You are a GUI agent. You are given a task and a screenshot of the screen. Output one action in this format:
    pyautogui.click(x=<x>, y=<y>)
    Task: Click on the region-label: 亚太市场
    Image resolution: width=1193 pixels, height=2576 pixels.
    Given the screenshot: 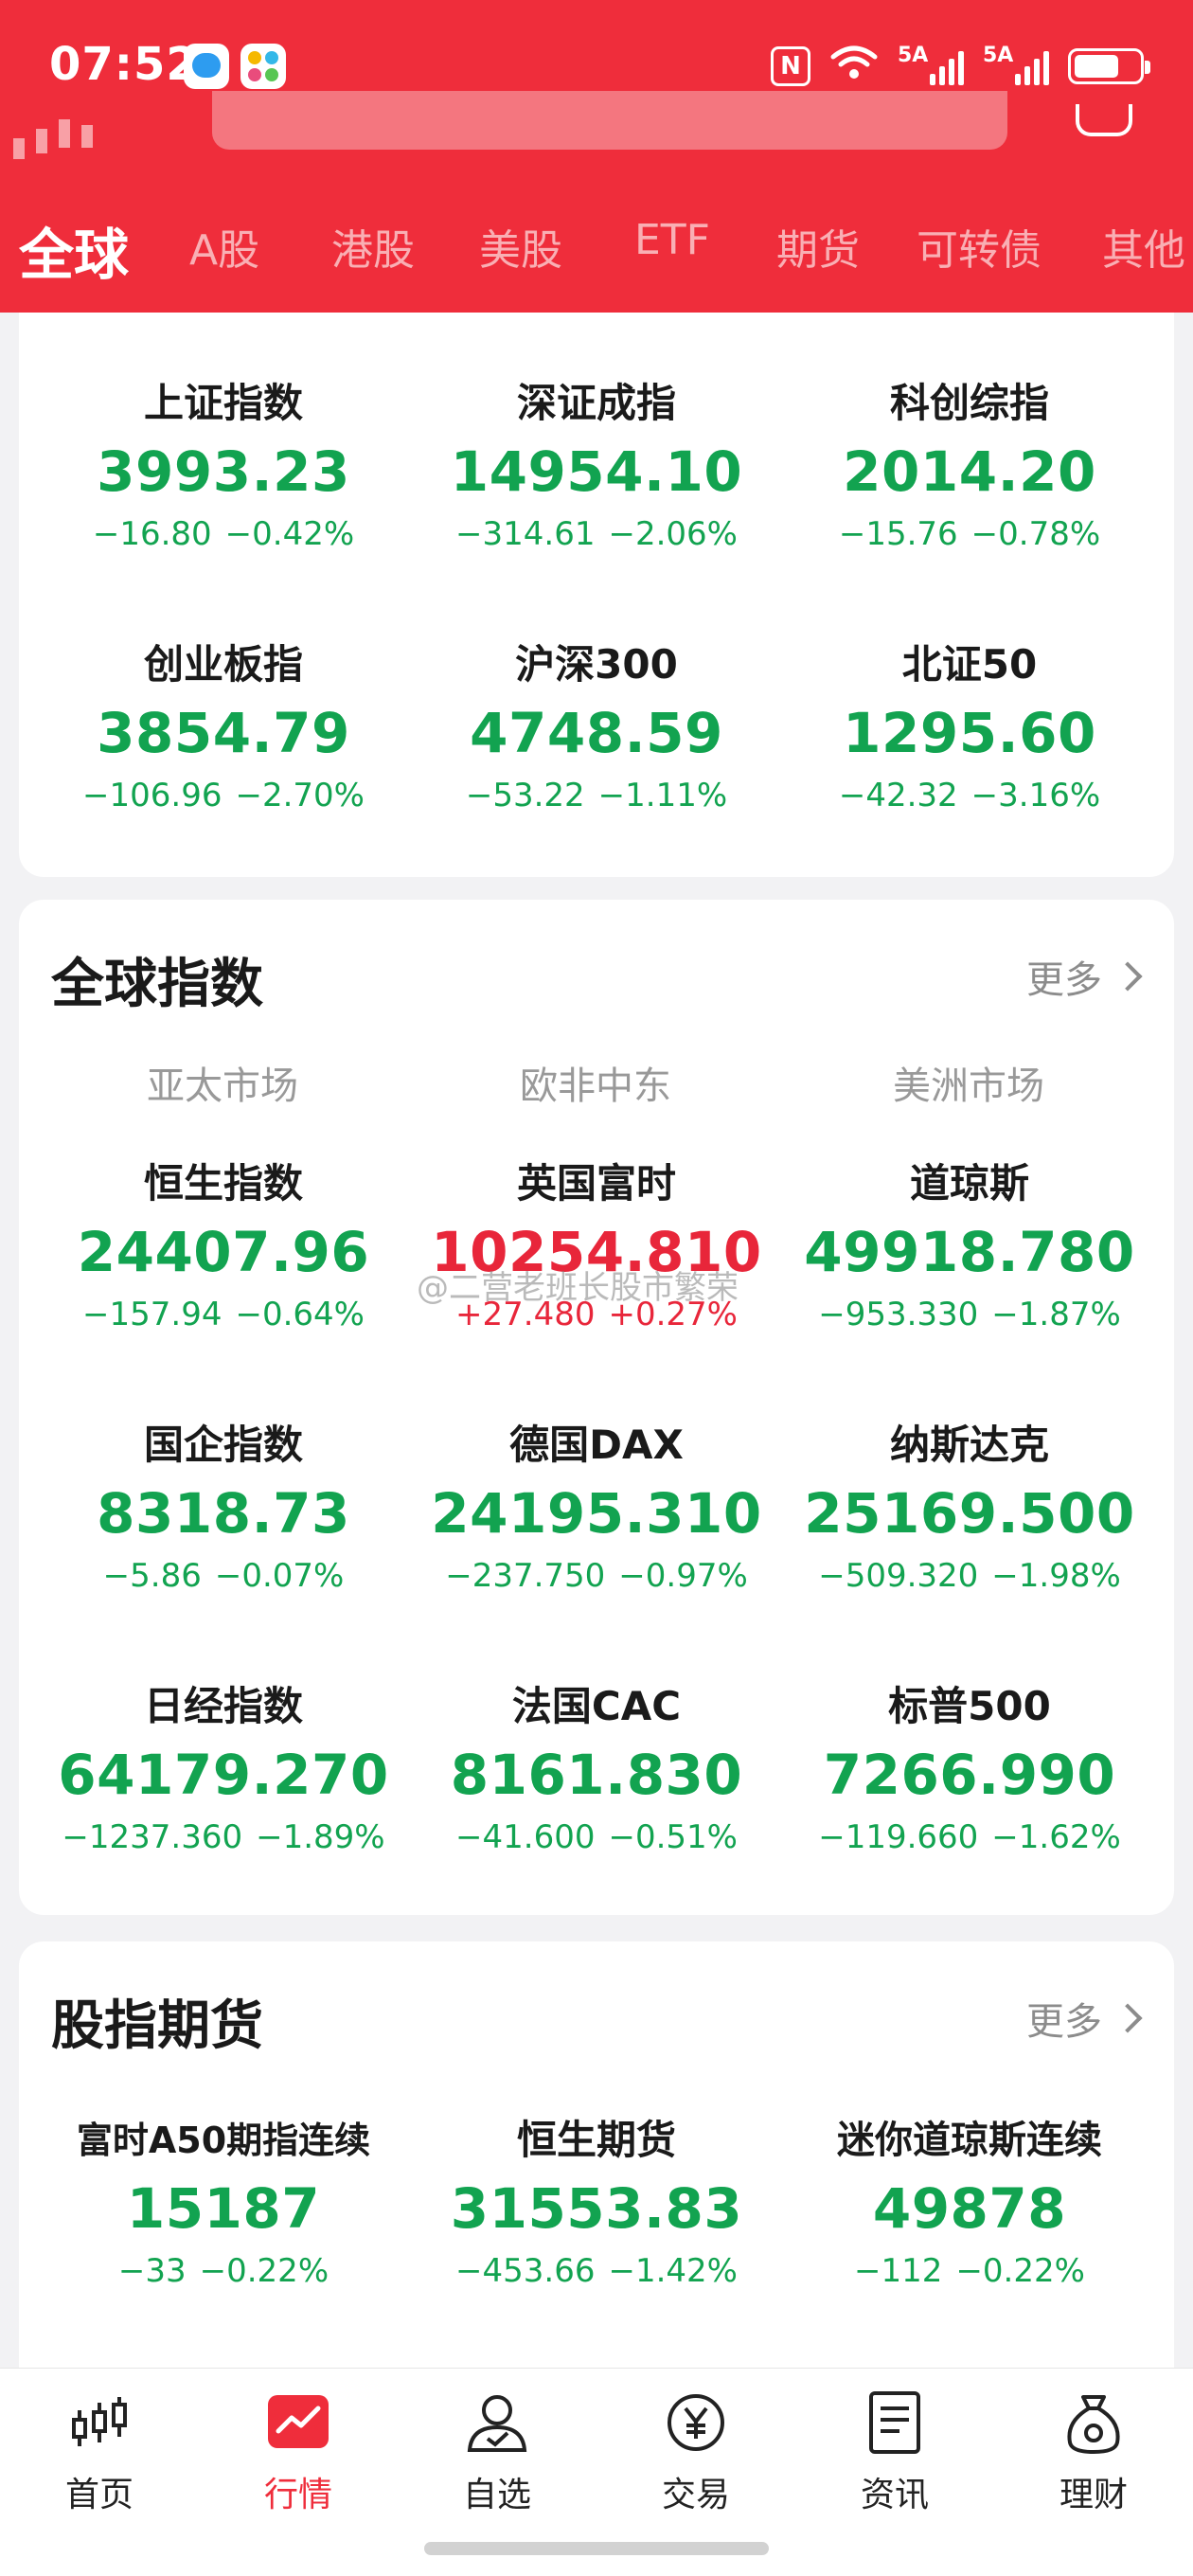 What is the action you would take?
    pyautogui.click(x=222, y=1086)
    